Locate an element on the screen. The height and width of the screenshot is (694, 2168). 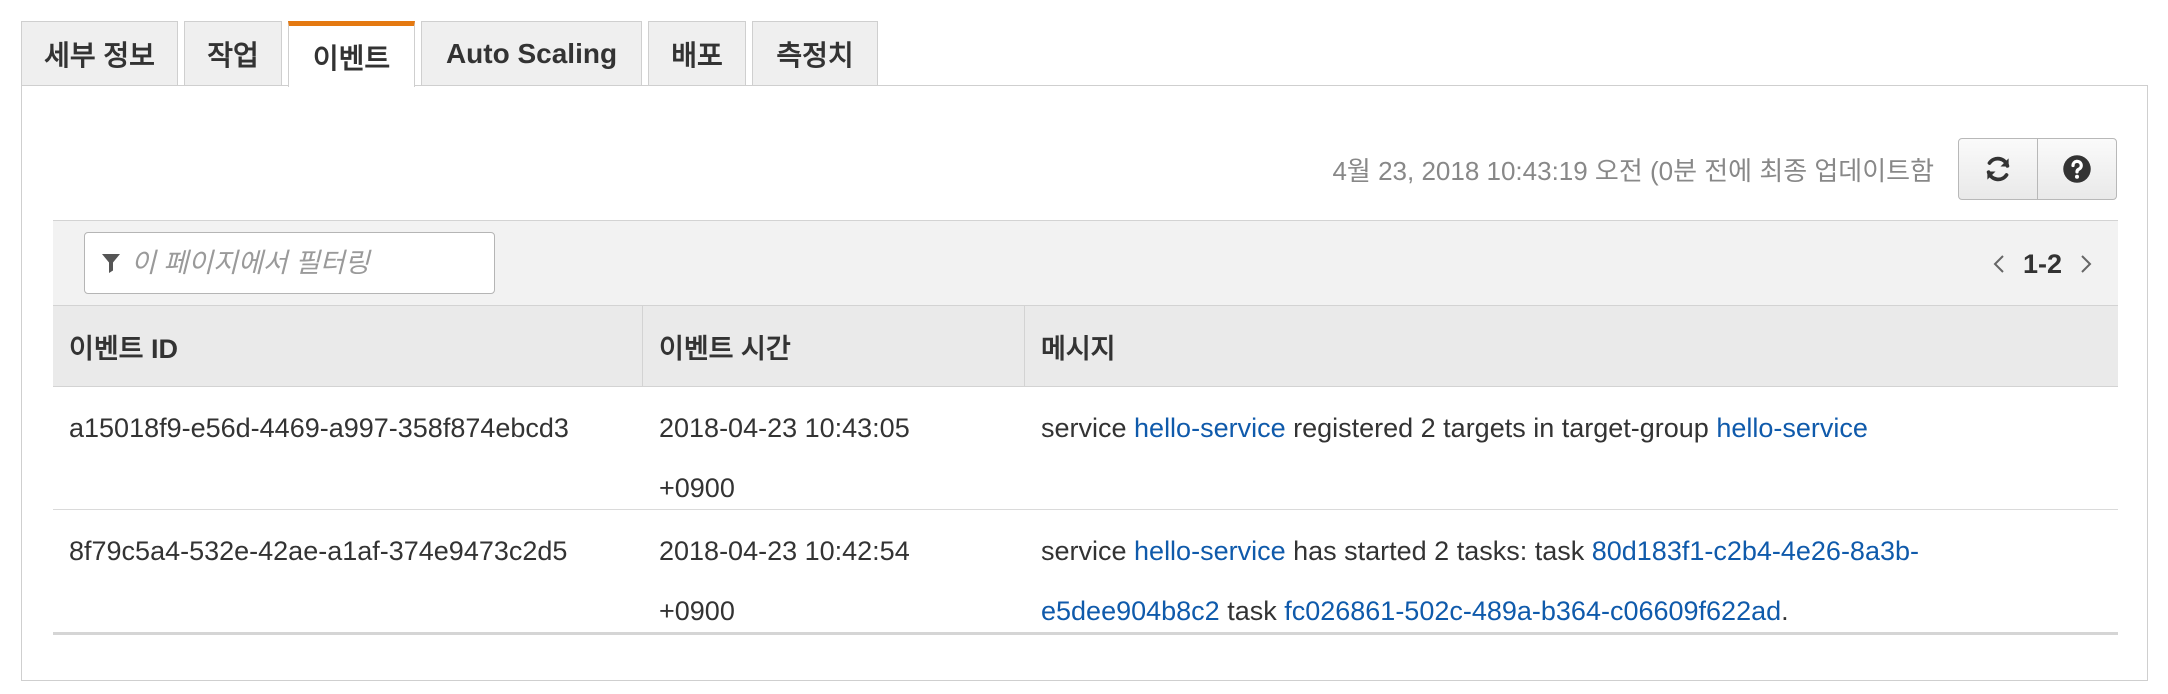
tab-deployments: 배포 is located at coordinates (697, 53).